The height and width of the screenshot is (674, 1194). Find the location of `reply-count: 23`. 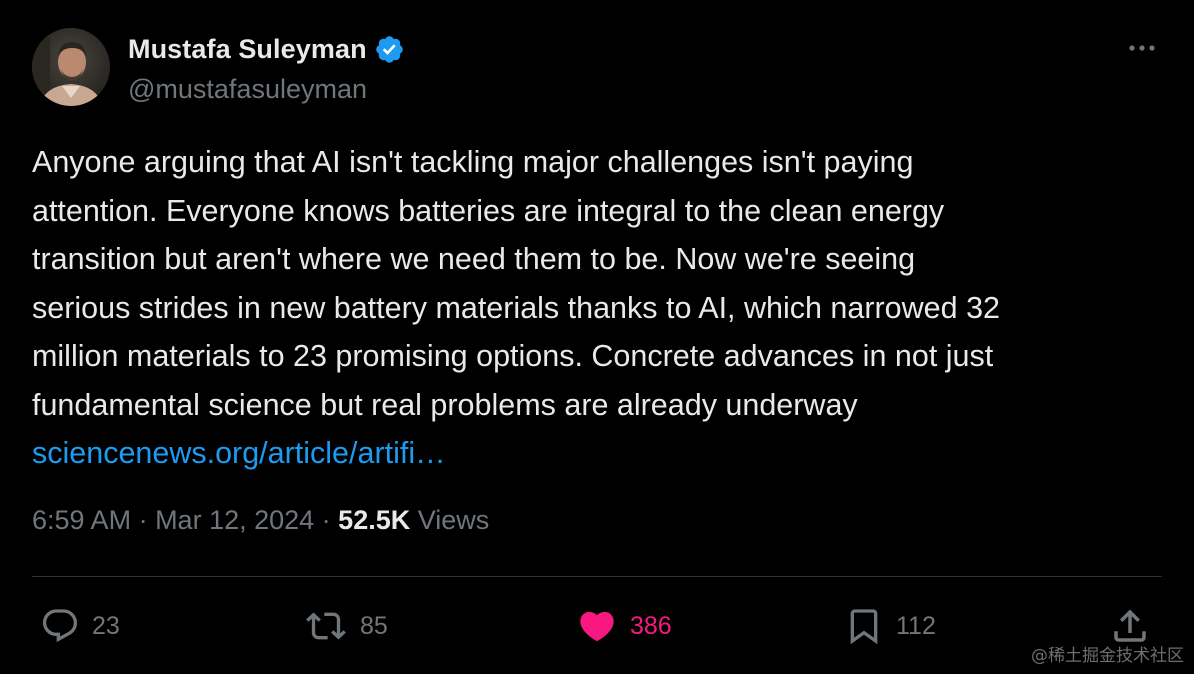

reply-count: 23 is located at coordinates (106, 625).